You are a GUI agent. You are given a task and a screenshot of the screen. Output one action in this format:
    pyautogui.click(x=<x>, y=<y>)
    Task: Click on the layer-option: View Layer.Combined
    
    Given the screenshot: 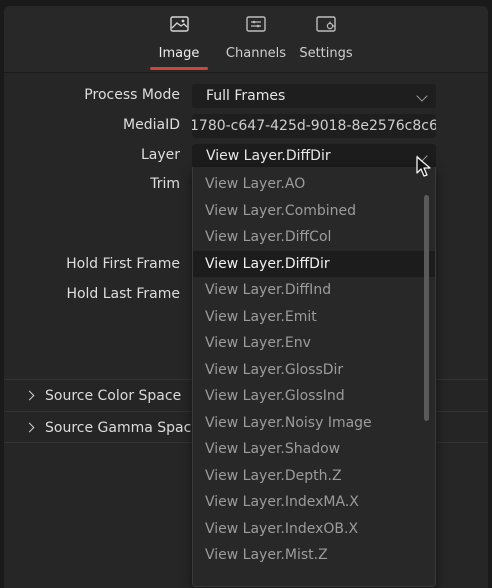 What is the action you would take?
    pyautogui.click(x=314, y=211)
    